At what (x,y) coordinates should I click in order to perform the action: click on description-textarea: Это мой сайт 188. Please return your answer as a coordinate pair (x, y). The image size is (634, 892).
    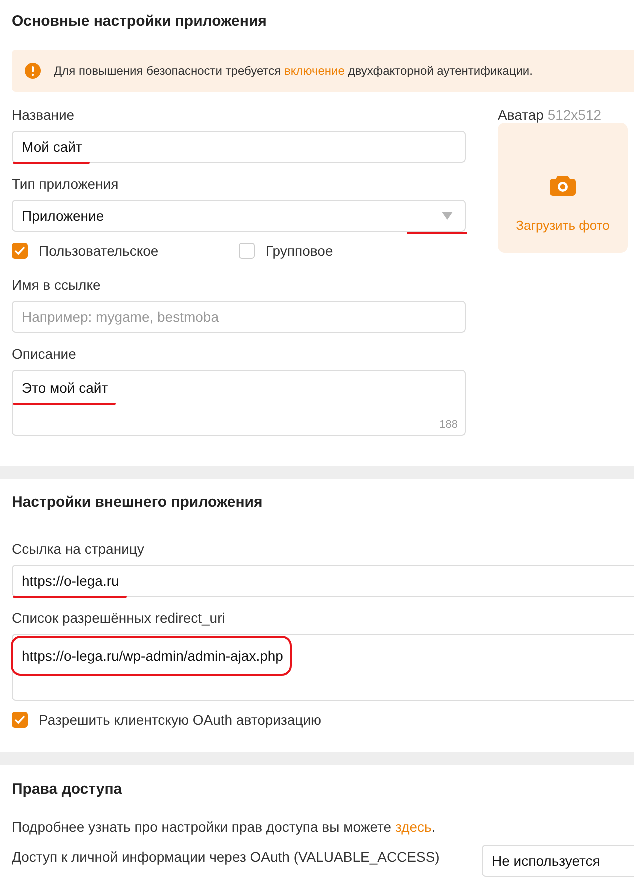
    Looking at the image, I should click on (239, 403).